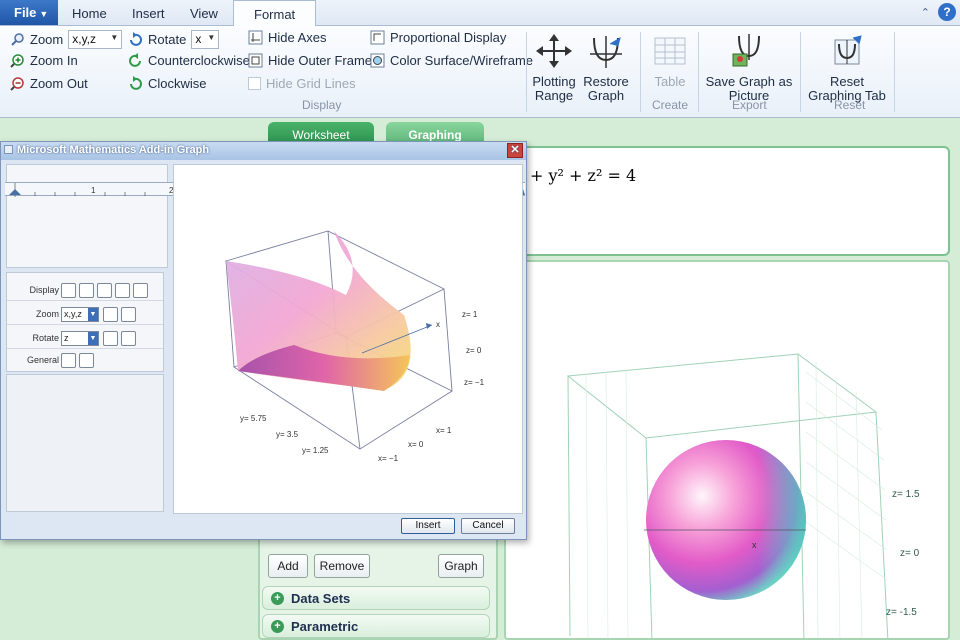 The height and width of the screenshot is (640, 960). What do you see at coordinates (66, 338) in the screenshot?
I see `dialog-rotate-value: z` at bounding box center [66, 338].